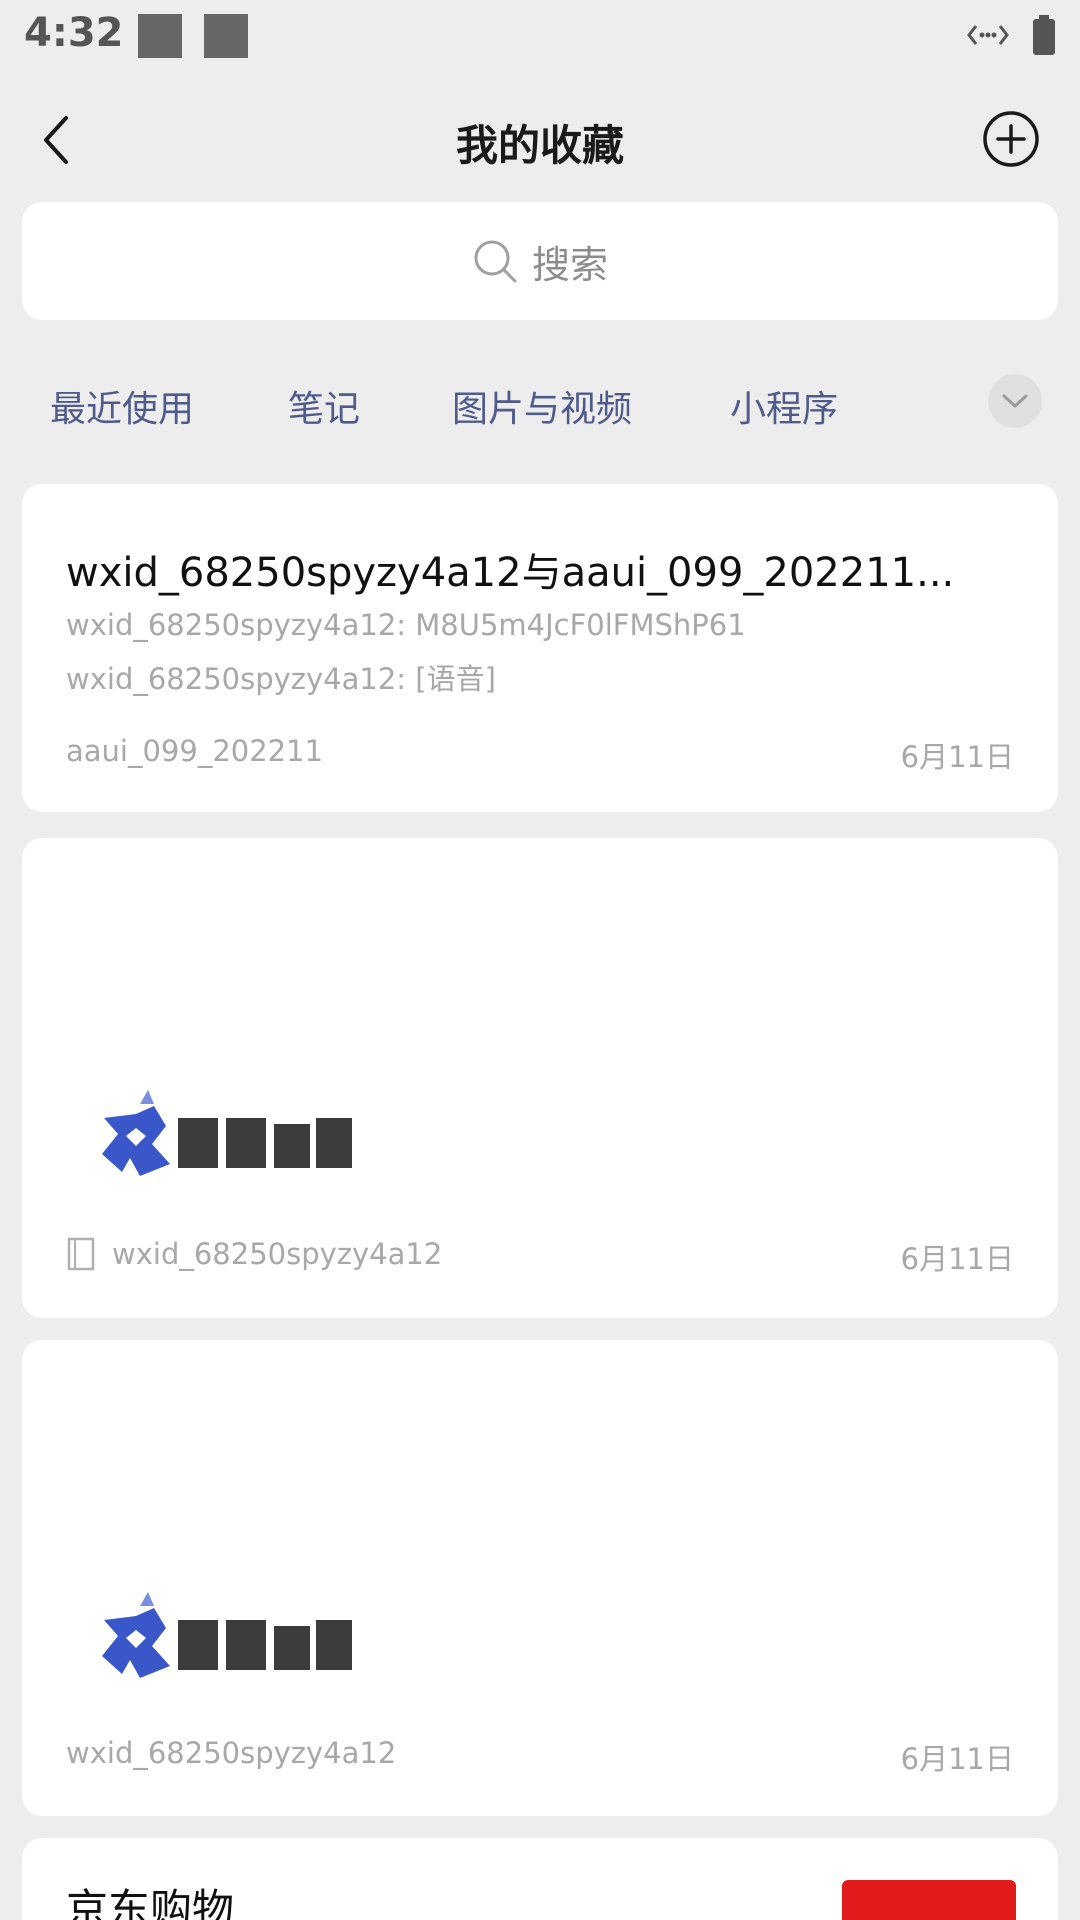 This screenshot has height=1920, width=1080. What do you see at coordinates (988, 35) in the screenshot?
I see `data-transfer-icon` at bounding box center [988, 35].